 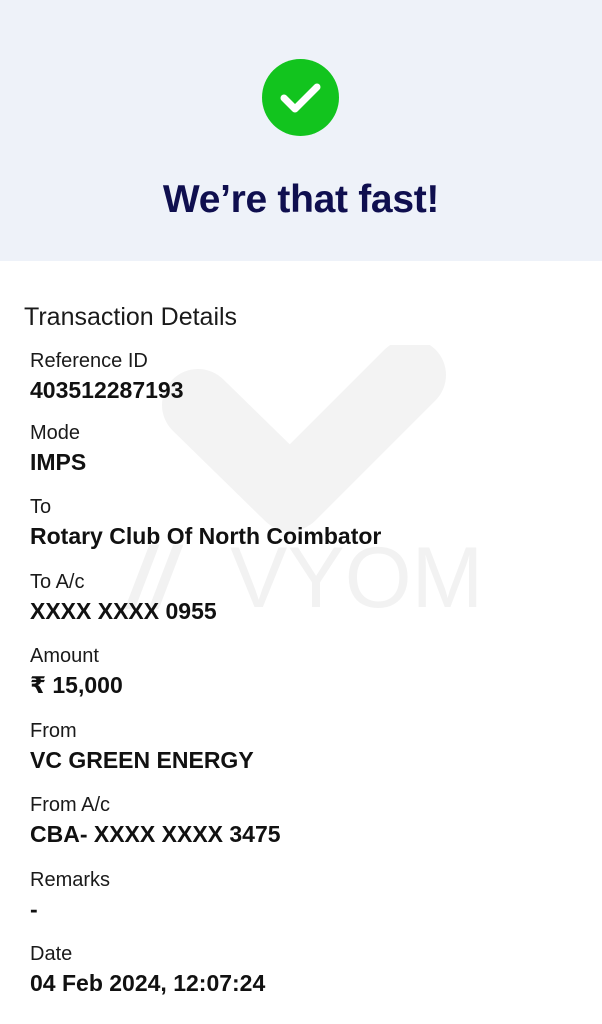 I want to click on remarks-field: Remarks -, so click(x=70, y=895).